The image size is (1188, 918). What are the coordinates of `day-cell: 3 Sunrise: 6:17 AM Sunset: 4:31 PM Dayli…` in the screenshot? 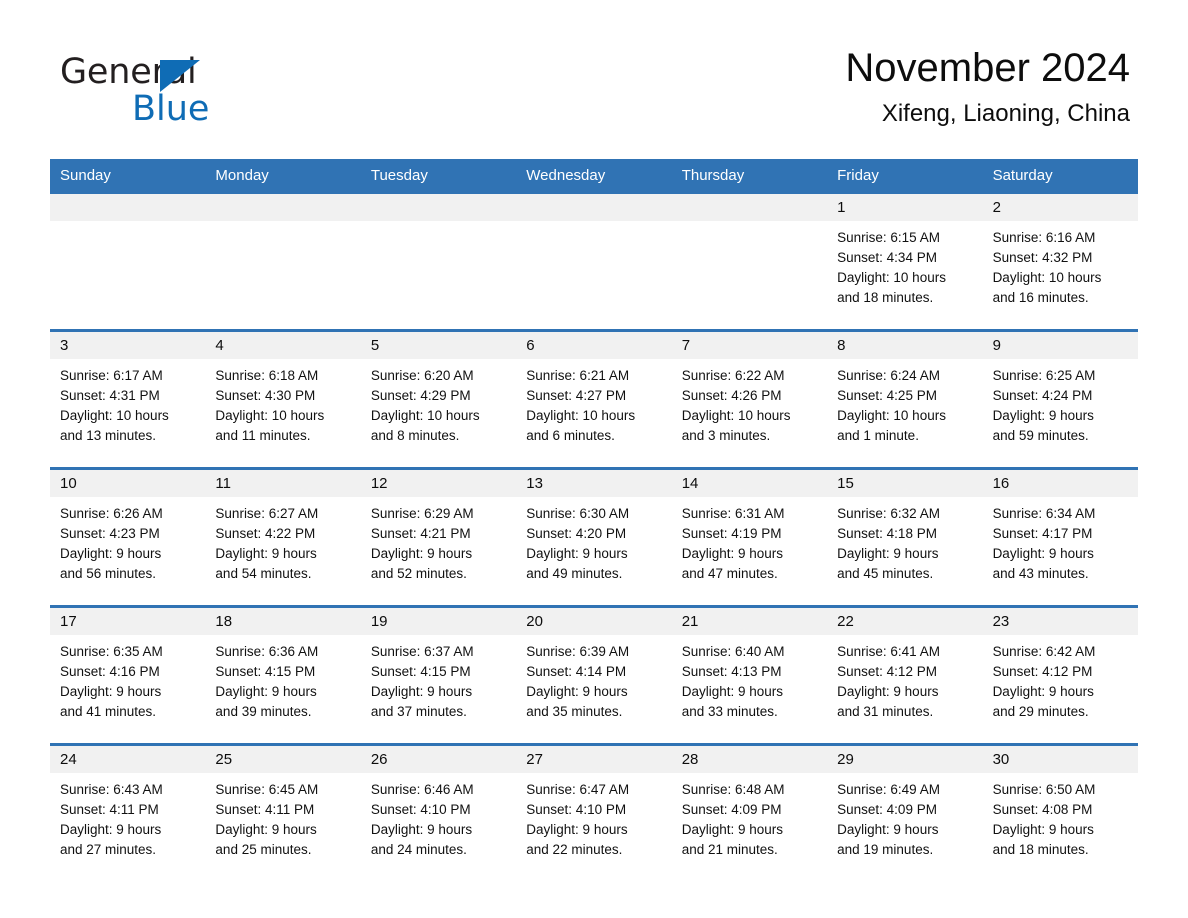 It's located at (128, 399).